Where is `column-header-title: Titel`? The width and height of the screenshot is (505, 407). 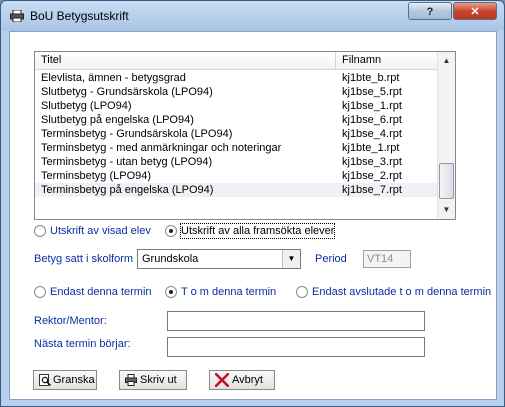
column-header-title: Titel is located at coordinates (51, 60).